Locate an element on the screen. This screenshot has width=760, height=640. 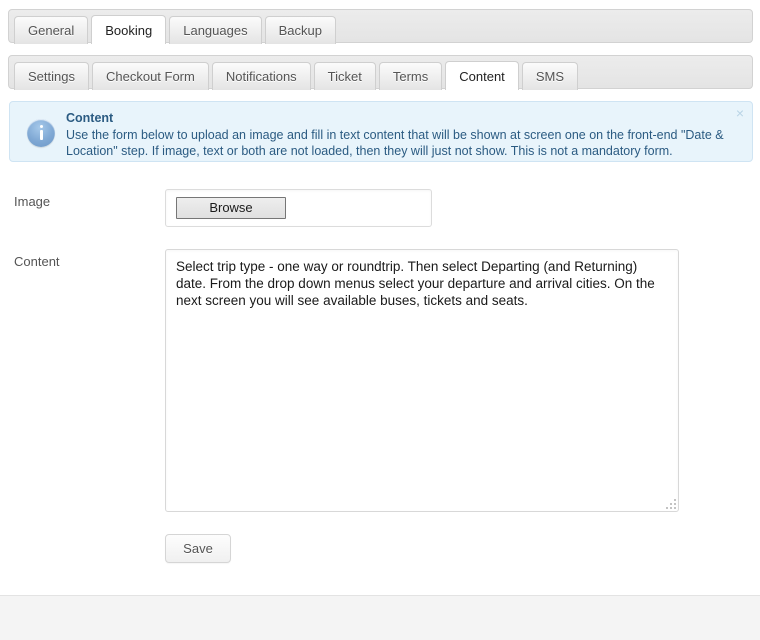
tab-content: Content is located at coordinates (482, 75).